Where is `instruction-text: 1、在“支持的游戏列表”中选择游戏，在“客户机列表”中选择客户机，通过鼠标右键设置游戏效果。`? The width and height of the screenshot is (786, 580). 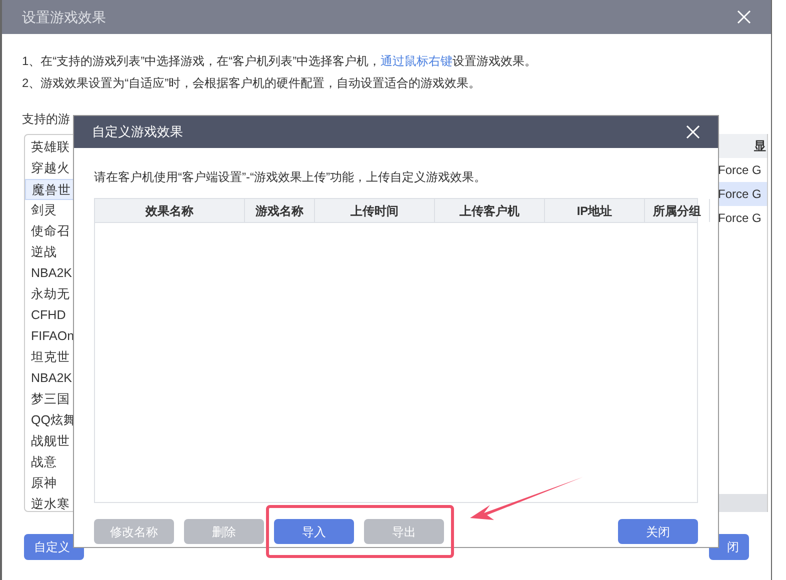 instruction-text: 1、在“支持的游戏列表”中选择游戏，在“客户机列表”中选择客户机，通过鼠标右键设置游戏效果。 is located at coordinates (280, 61).